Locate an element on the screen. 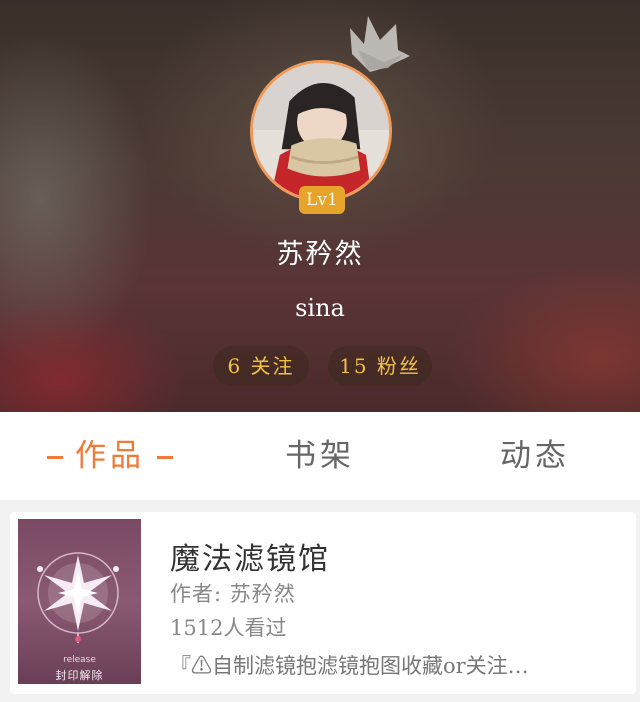  tab-bar: 作品 书架 动态 is located at coordinates (320, 456).